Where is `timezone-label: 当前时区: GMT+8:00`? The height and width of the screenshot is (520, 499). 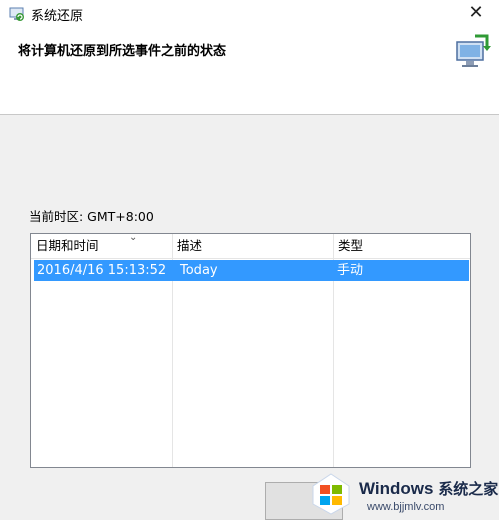 timezone-label: 当前时区: GMT+8:00 is located at coordinates (91, 216).